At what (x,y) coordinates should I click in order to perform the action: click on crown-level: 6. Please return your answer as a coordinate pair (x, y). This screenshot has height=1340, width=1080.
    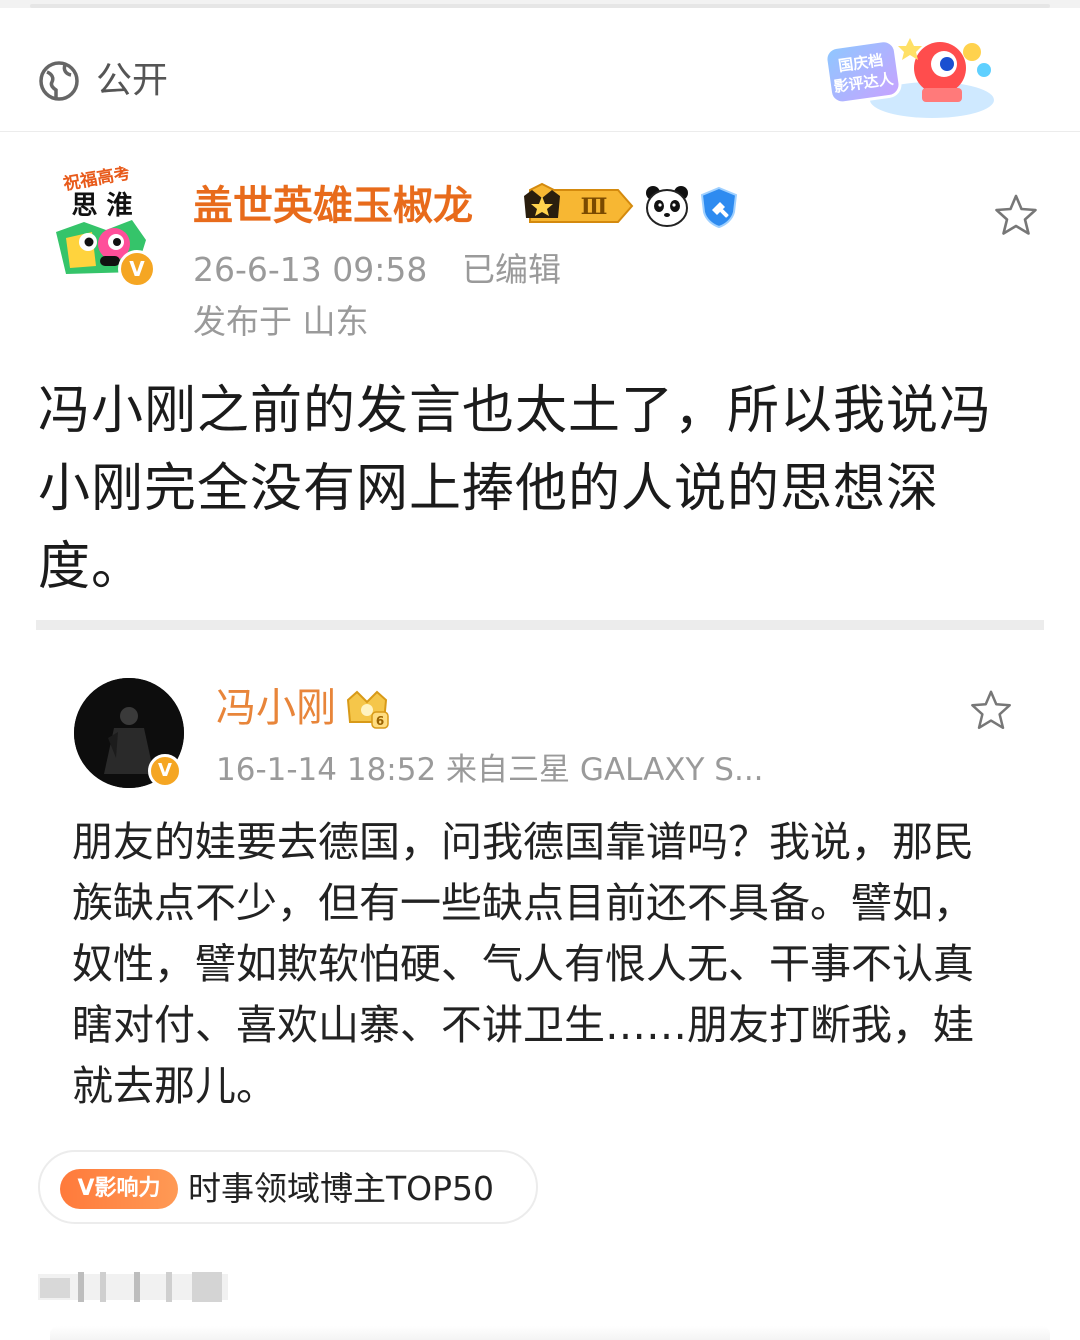
    Looking at the image, I should click on (380, 721).